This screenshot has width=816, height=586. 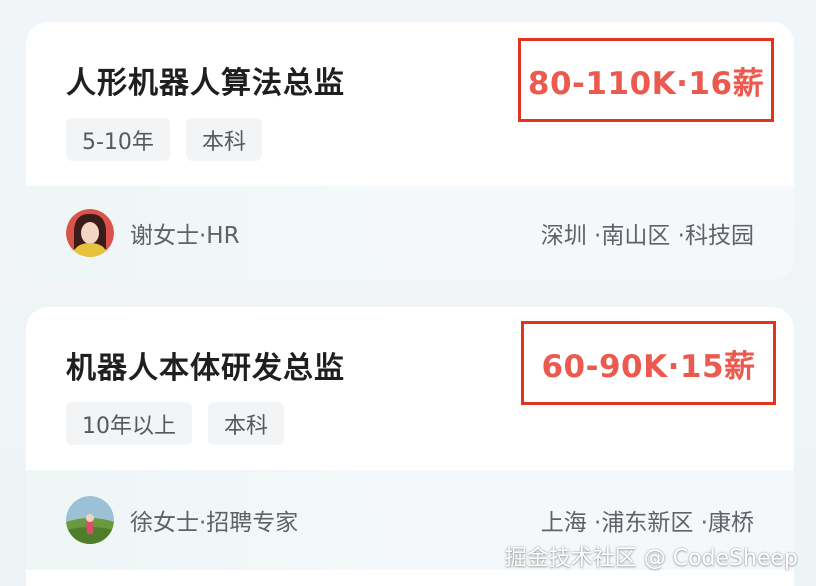 I want to click on recruiter-name: 徐女士·招聘专家, so click(x=214, y=523).